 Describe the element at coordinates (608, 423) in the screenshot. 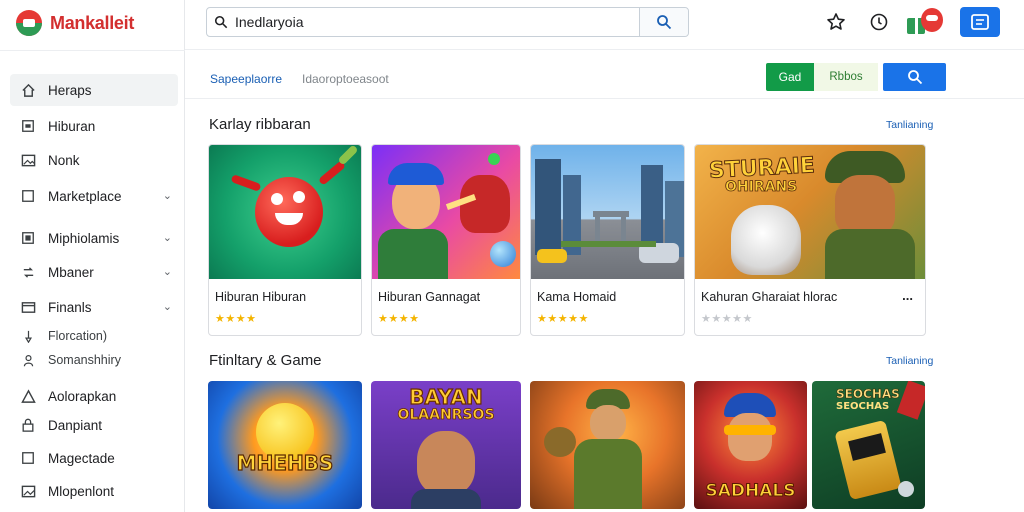

I see `soldier-art` at that location.